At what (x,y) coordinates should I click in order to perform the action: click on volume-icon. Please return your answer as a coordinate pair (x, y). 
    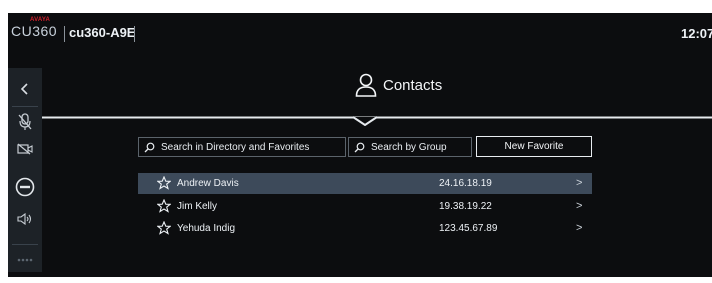
    Looking at the image, I should click on (24, 219).